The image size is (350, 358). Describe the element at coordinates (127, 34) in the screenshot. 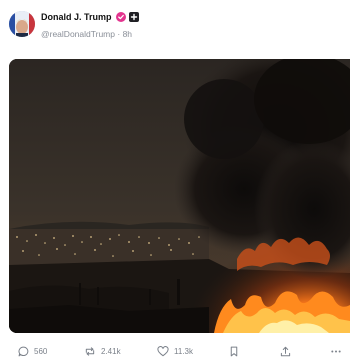

I see `post-timestamp: 8h` at that location.